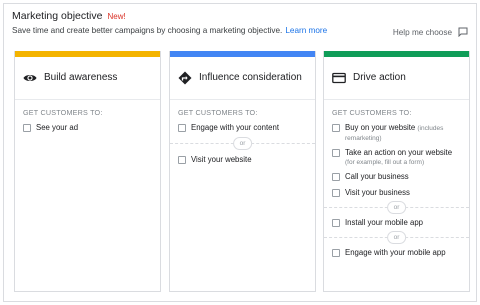  What do you see at coordinates (185, 77) in the screenshot?
I see `diamond-arrow-icon` at bounding box center [185, 77].